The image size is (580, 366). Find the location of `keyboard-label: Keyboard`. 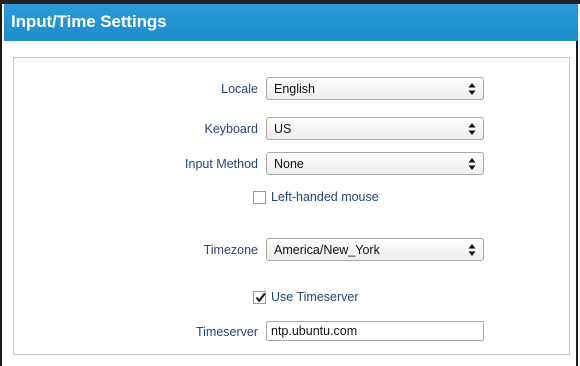

keyboard-label: Keyboard is located at coordinates (231, 129).